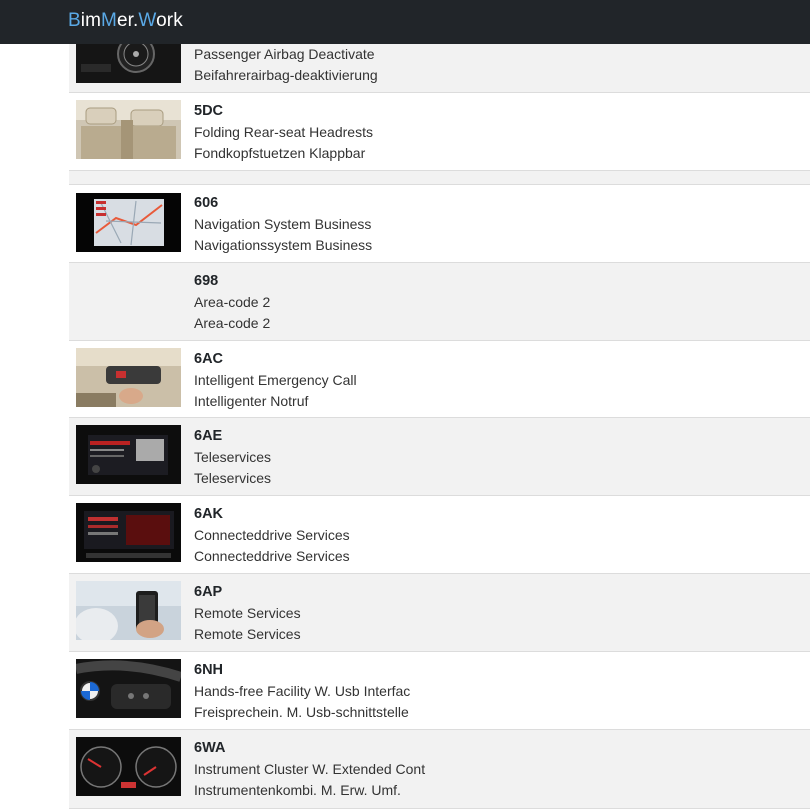 Image resolution: width=810 pixels, height=809 pixels. I want to click on site-logo-link: BimMer.Work, so click(125, 21).